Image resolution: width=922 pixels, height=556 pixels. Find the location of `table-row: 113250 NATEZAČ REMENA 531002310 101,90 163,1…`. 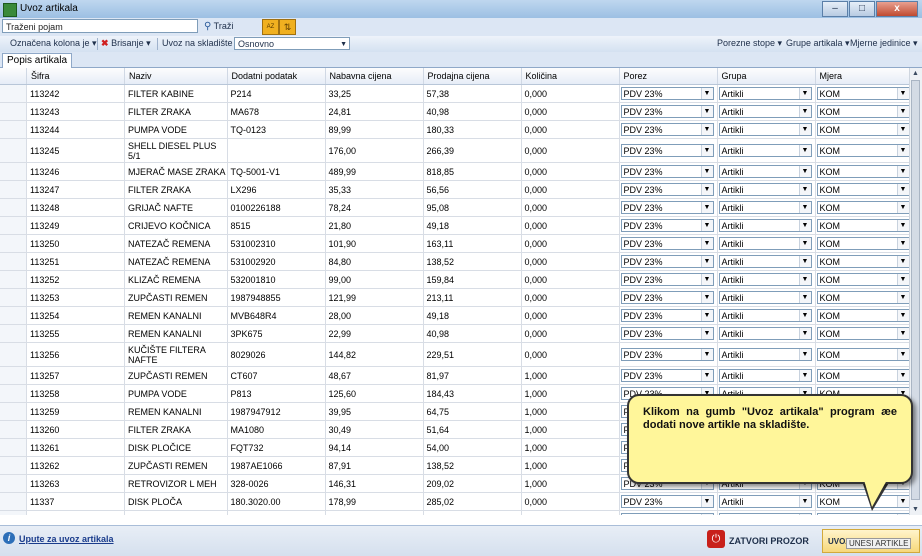

table-row: 113250 NATEZAČ REMENA 531002310 101,90 163,1… is located at coordinates (457, 243).